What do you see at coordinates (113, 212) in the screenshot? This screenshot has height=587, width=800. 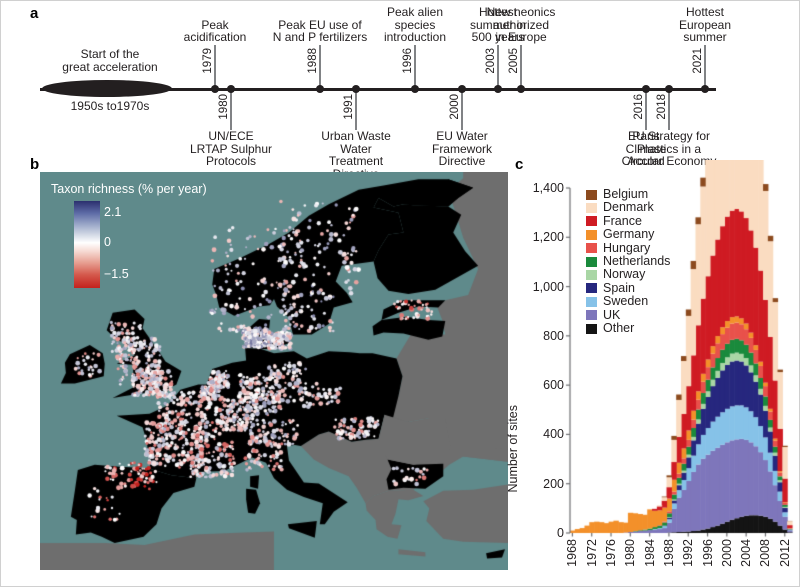 I see `colorbar-tick-high: 2.1` at bounding box center [113, 212].